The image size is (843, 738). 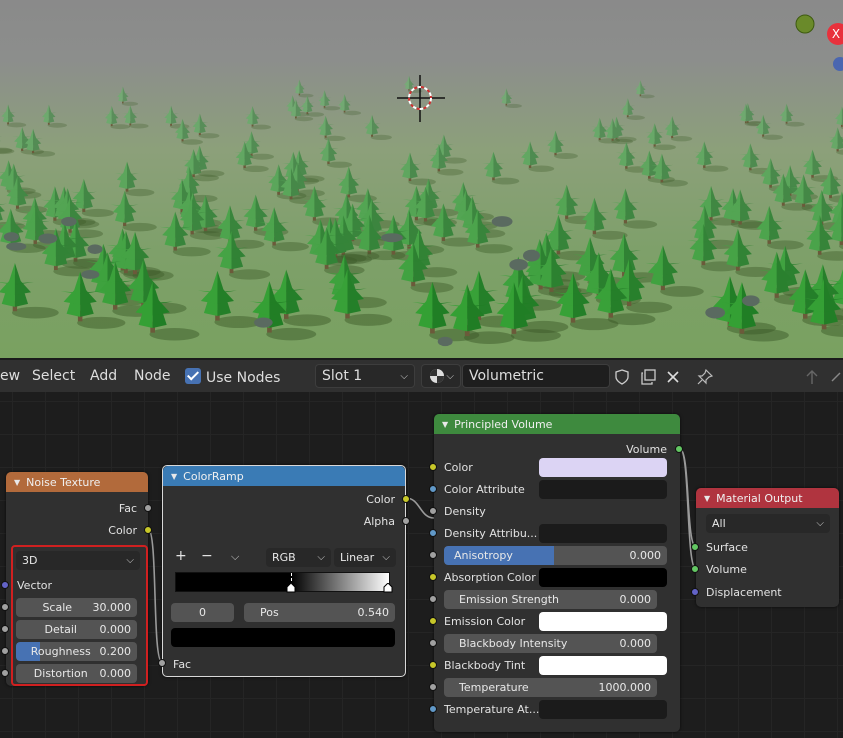 What do you see at coordinates (727, 547) in the screenshot?
I see `socket-label: Surface` at bounding box center [727, 547].